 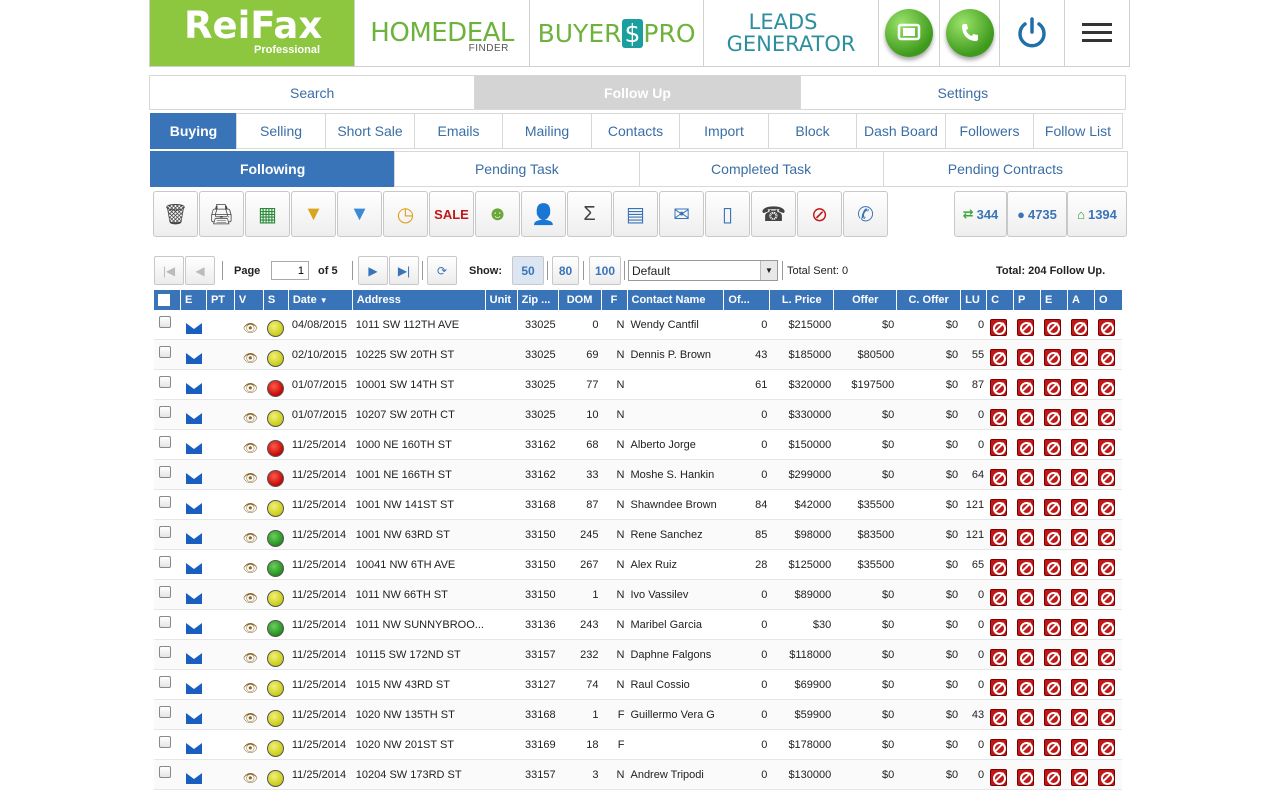 What do you see at coordinates (675, 715) in the screenshot?
I see `row-contact: Guillermo Vera G` at bounding box center [675, 715].